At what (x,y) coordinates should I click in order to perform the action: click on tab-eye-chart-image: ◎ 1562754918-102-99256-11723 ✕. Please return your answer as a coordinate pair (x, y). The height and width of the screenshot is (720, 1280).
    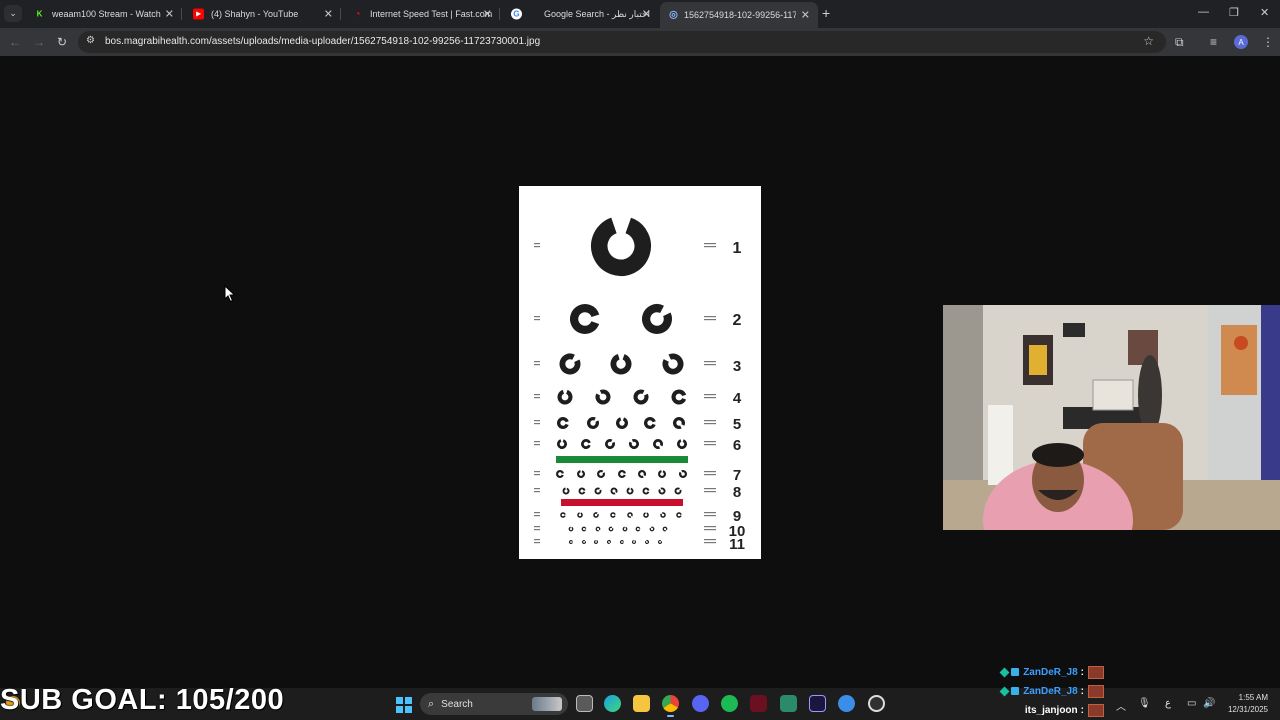
    Looking at the image, I should click on (739, 15).